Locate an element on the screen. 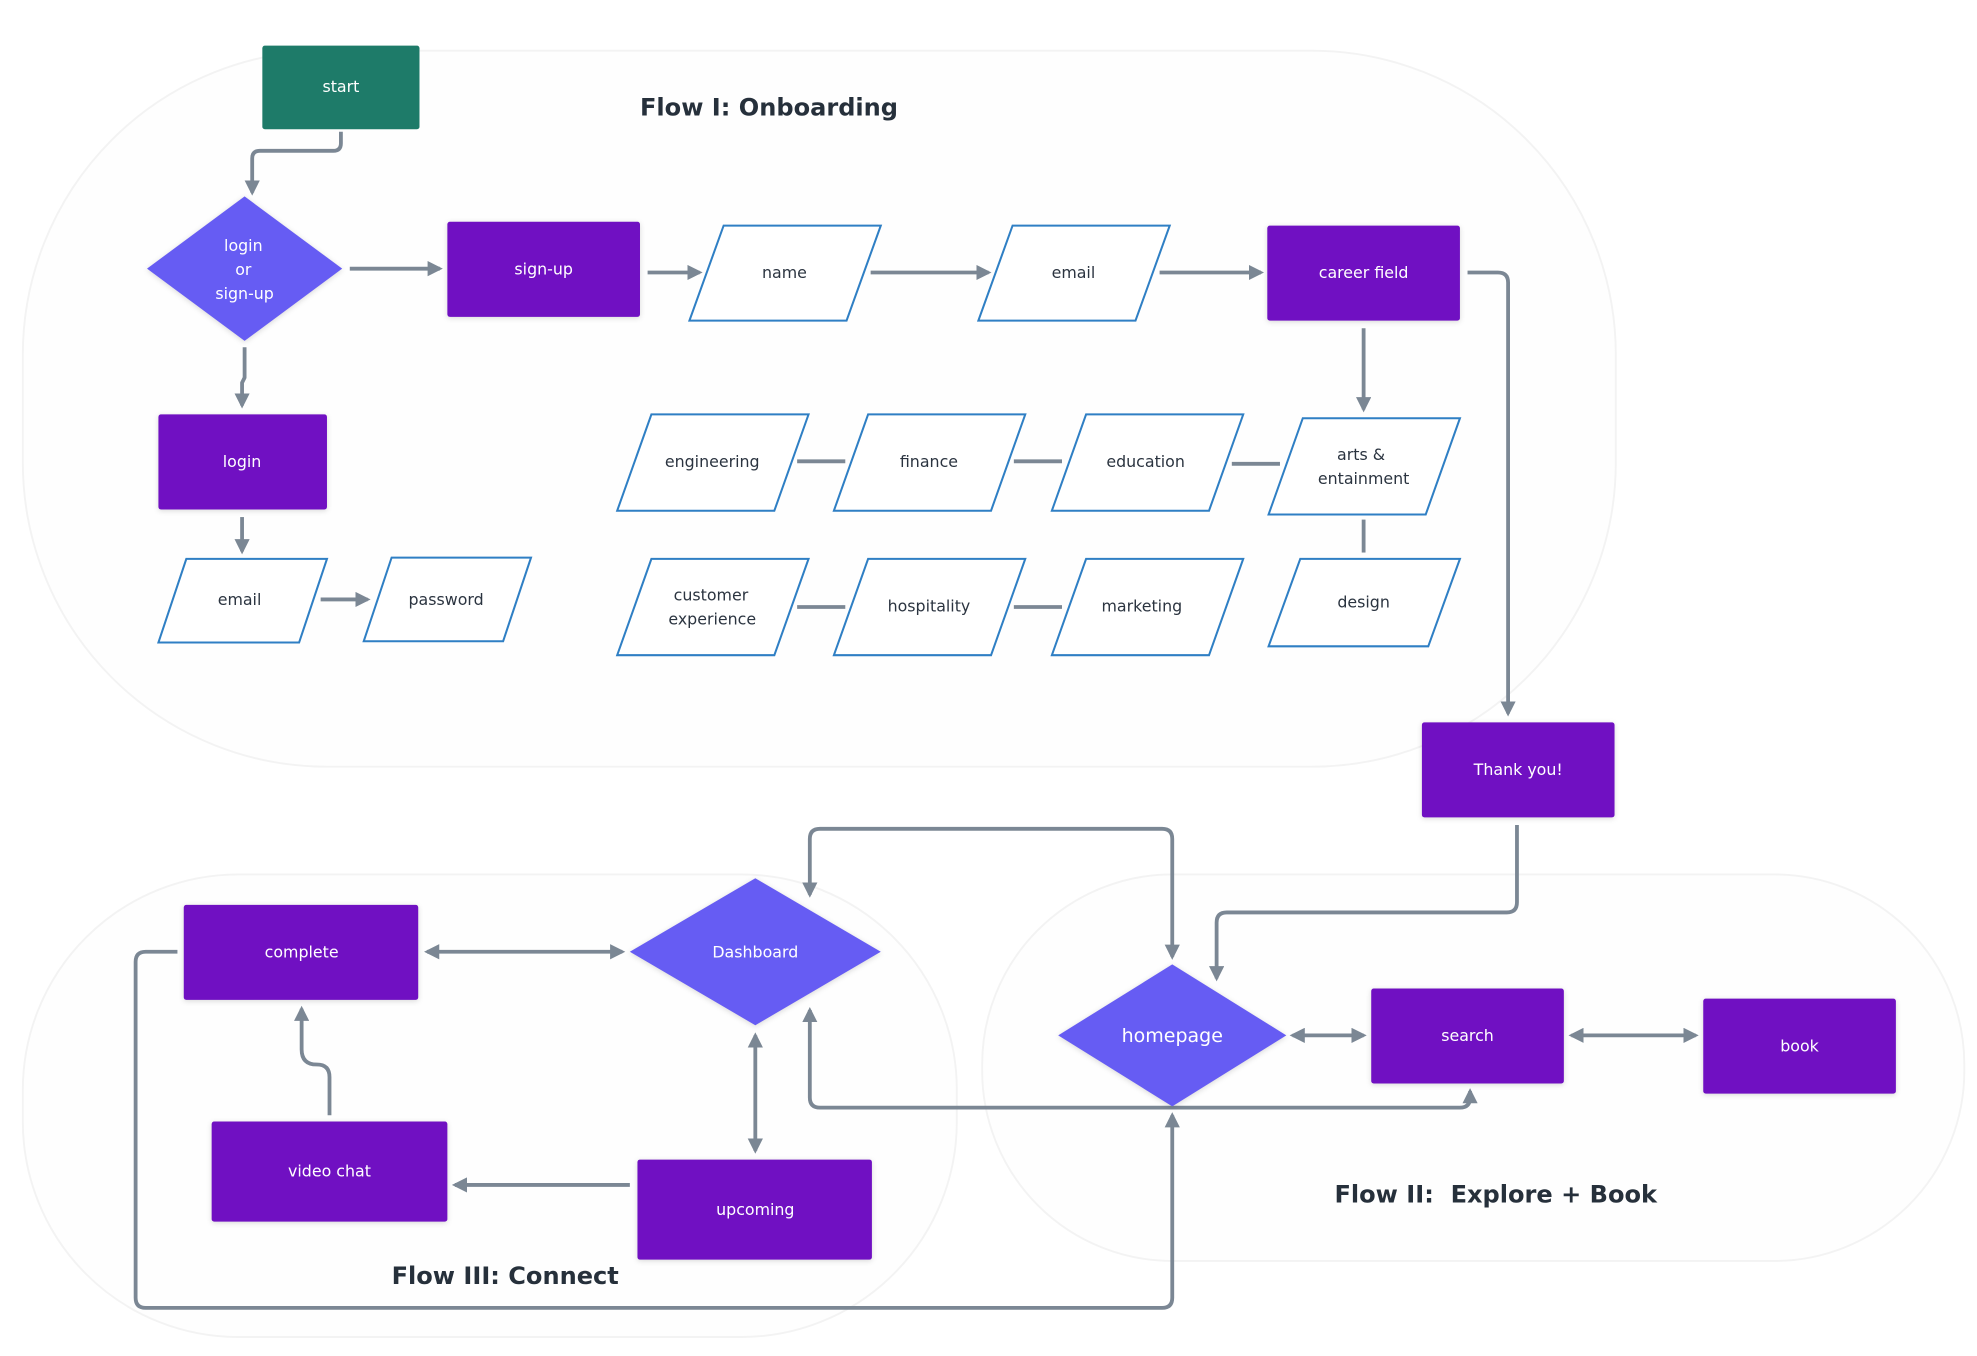 The width and height of the screenshot is (1977, 1356). node-label: name is located at coordinates (784, 272).